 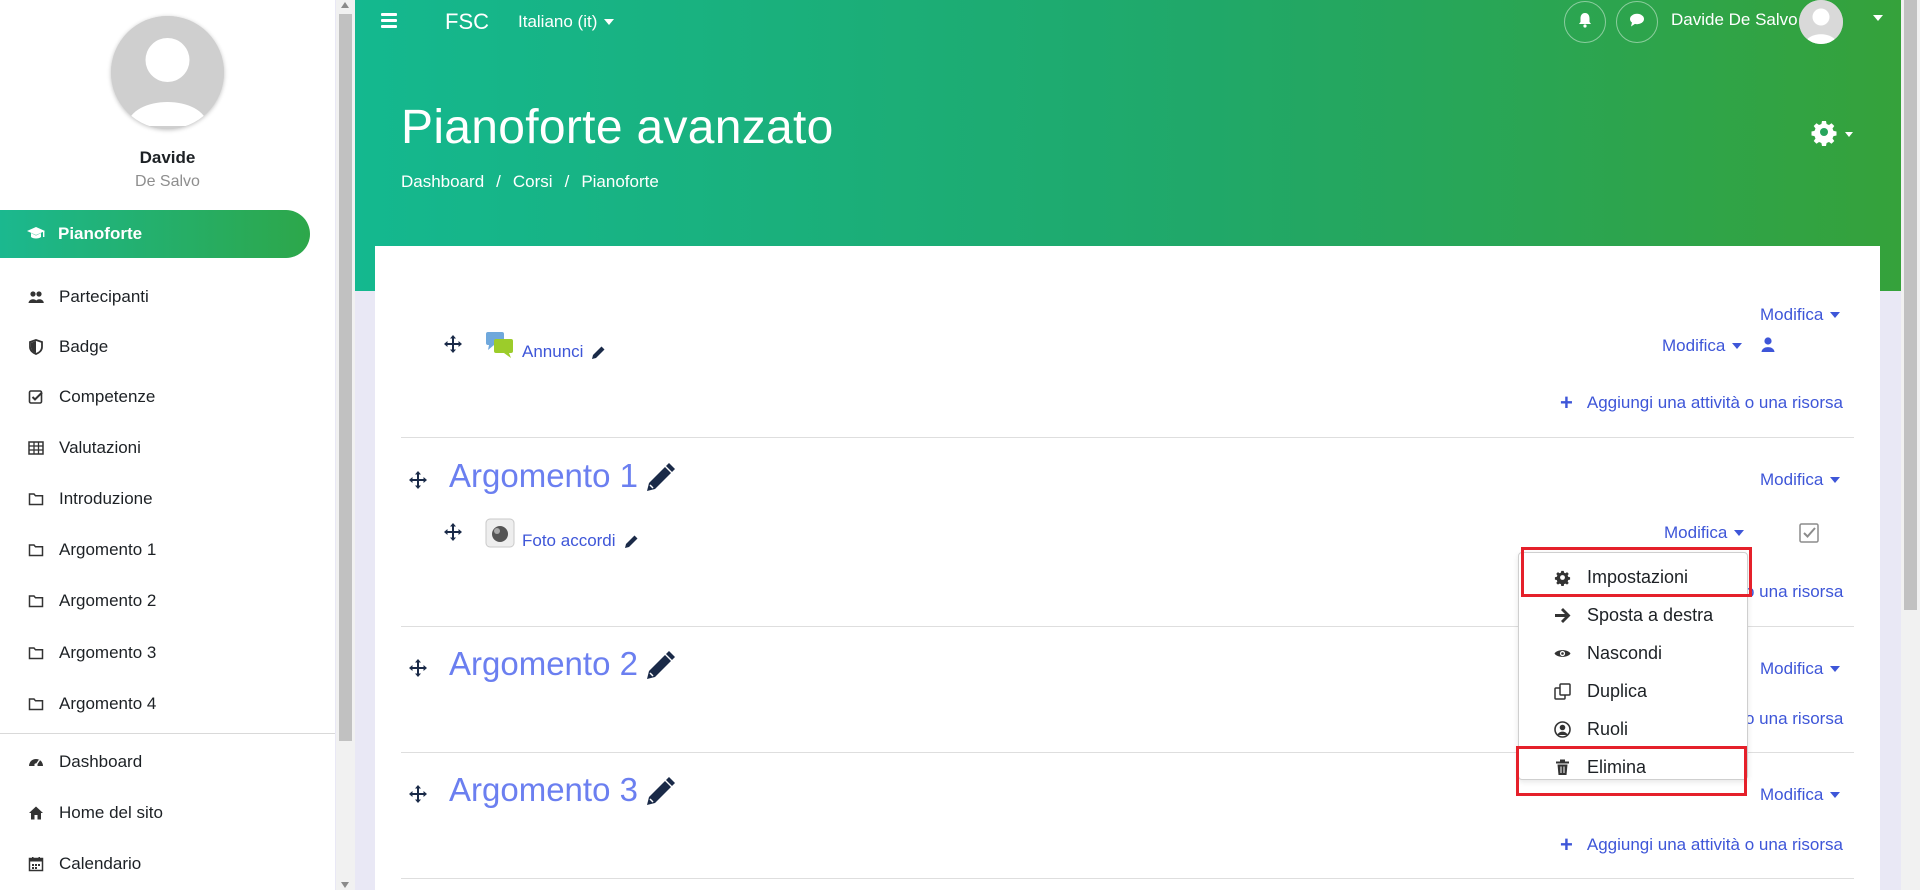 What do you see at coordinates (1714, 844) in the screenshot?
I see `add-activity-label: Aggiungi una attività o una risorsa` at bounding box center [1714, 844].